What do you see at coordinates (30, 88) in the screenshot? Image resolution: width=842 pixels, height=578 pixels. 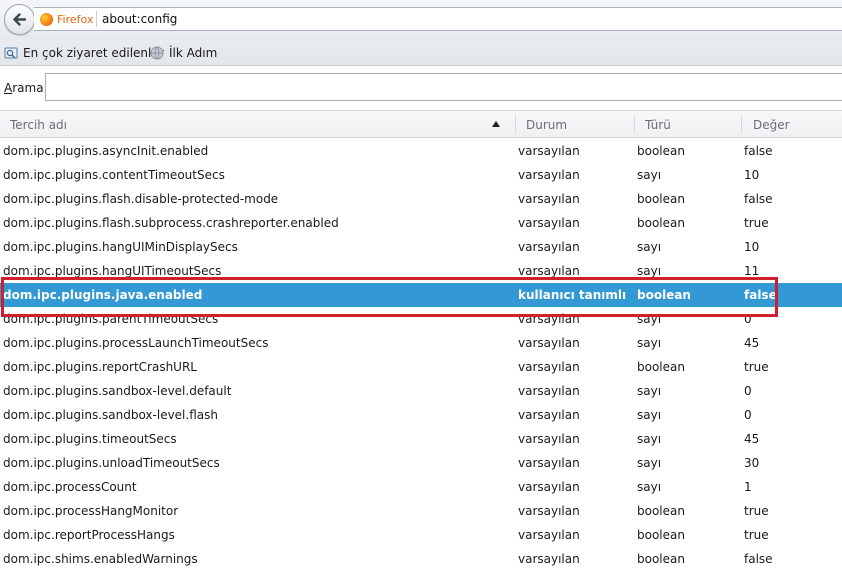 I see `search-label-text: rama:` at bounding box center [30, 88].